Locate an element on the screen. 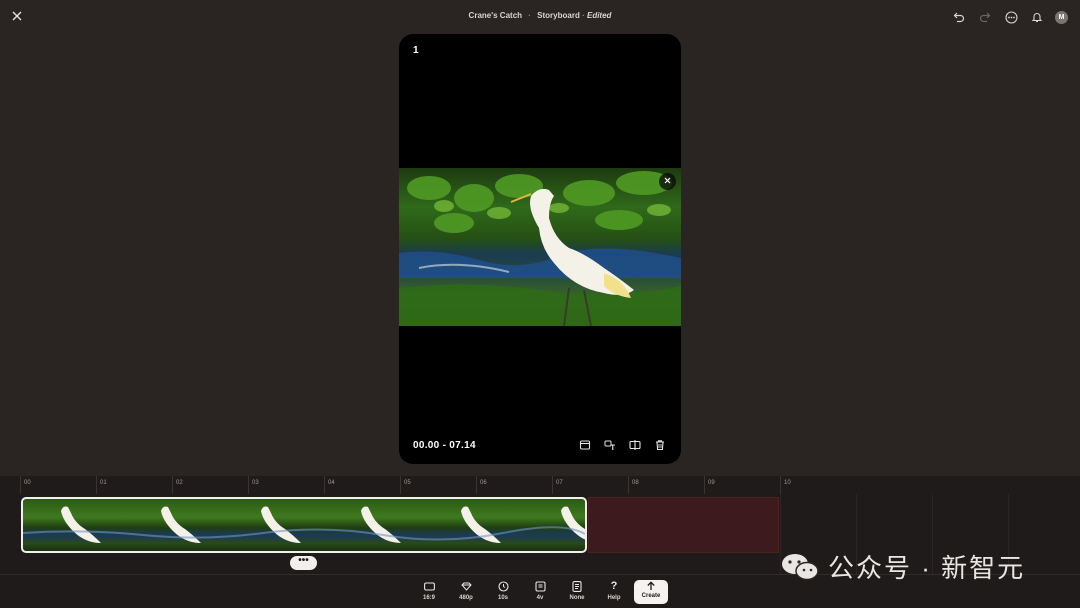 The width and height of the screenshot is (1080, 608). help-label: Help is located at coordinates (614, 598).